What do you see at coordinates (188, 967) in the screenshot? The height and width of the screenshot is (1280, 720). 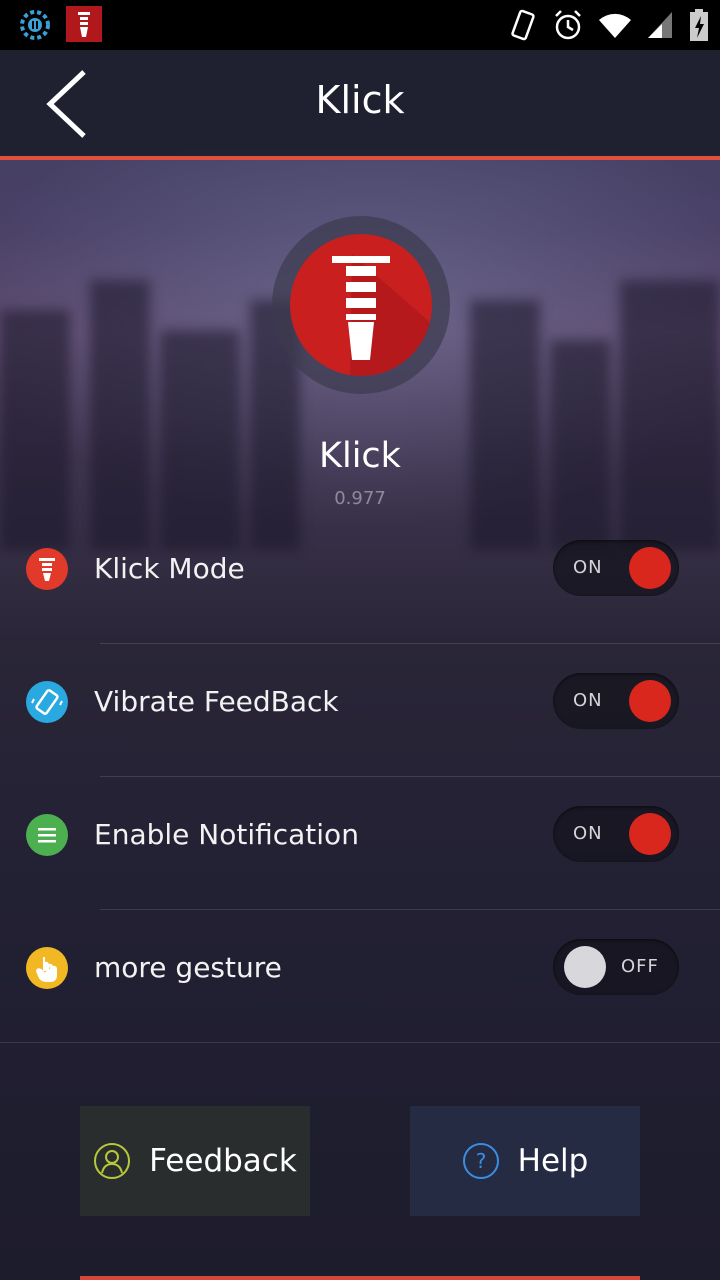 I see `setting-label: more gesture` at bounding box center [188, 967].